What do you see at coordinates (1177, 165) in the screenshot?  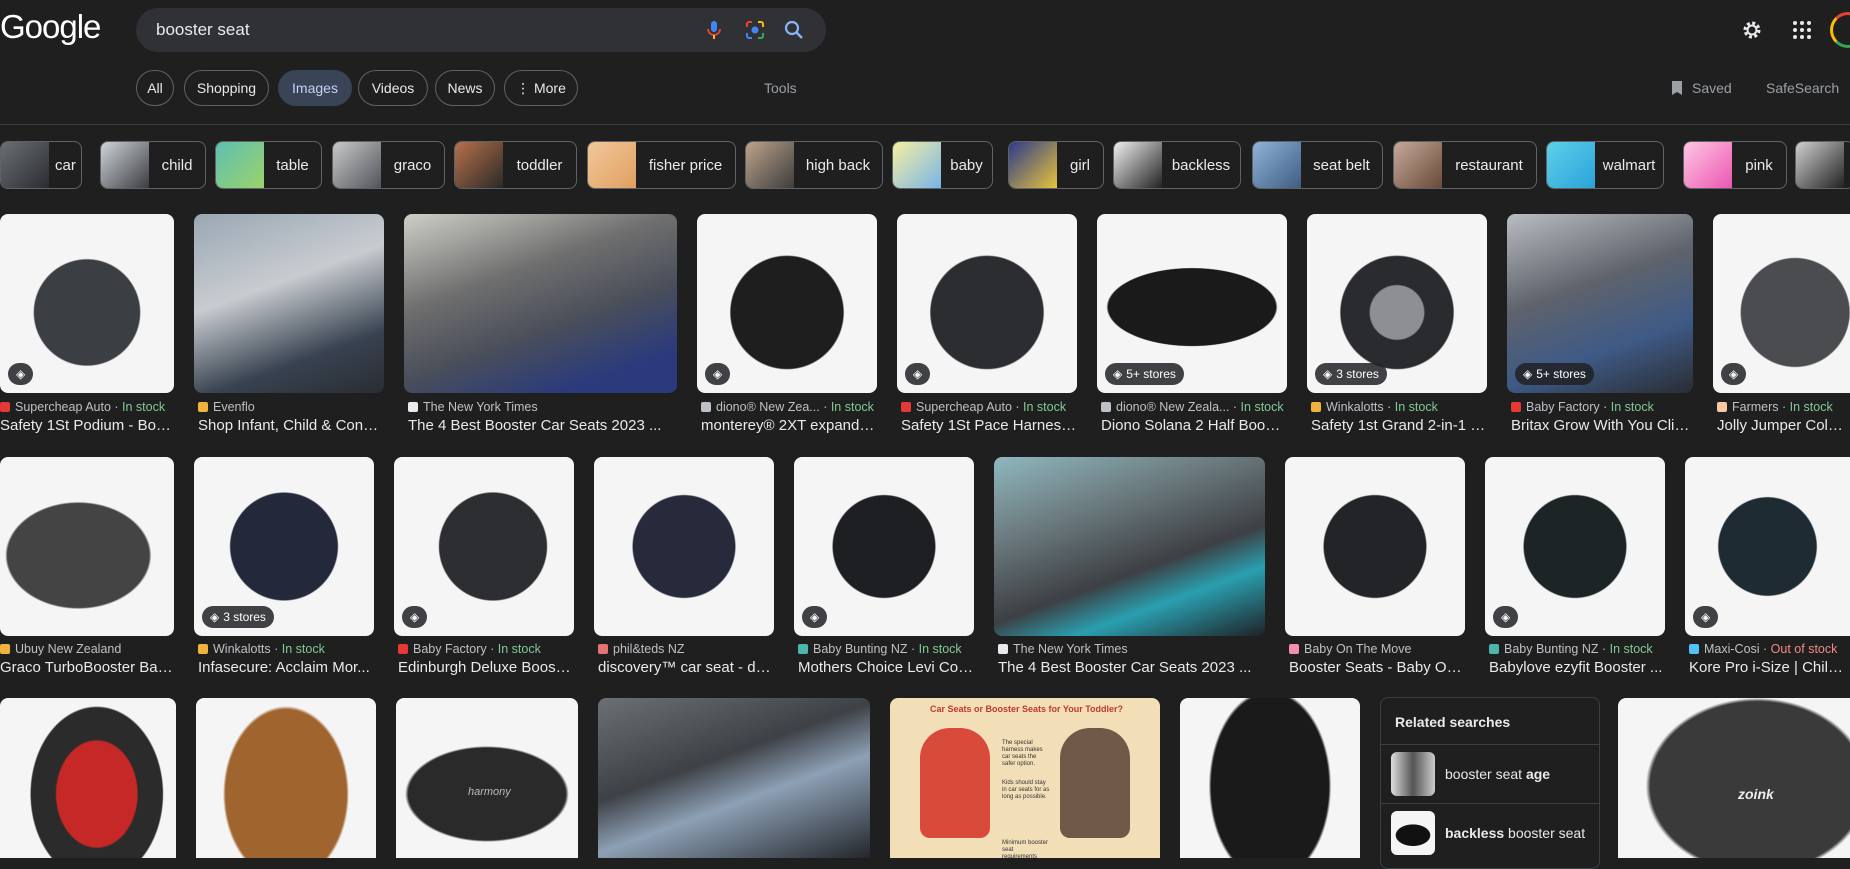 I see `chip-backless: backless` at bounding box center [1177, 165].